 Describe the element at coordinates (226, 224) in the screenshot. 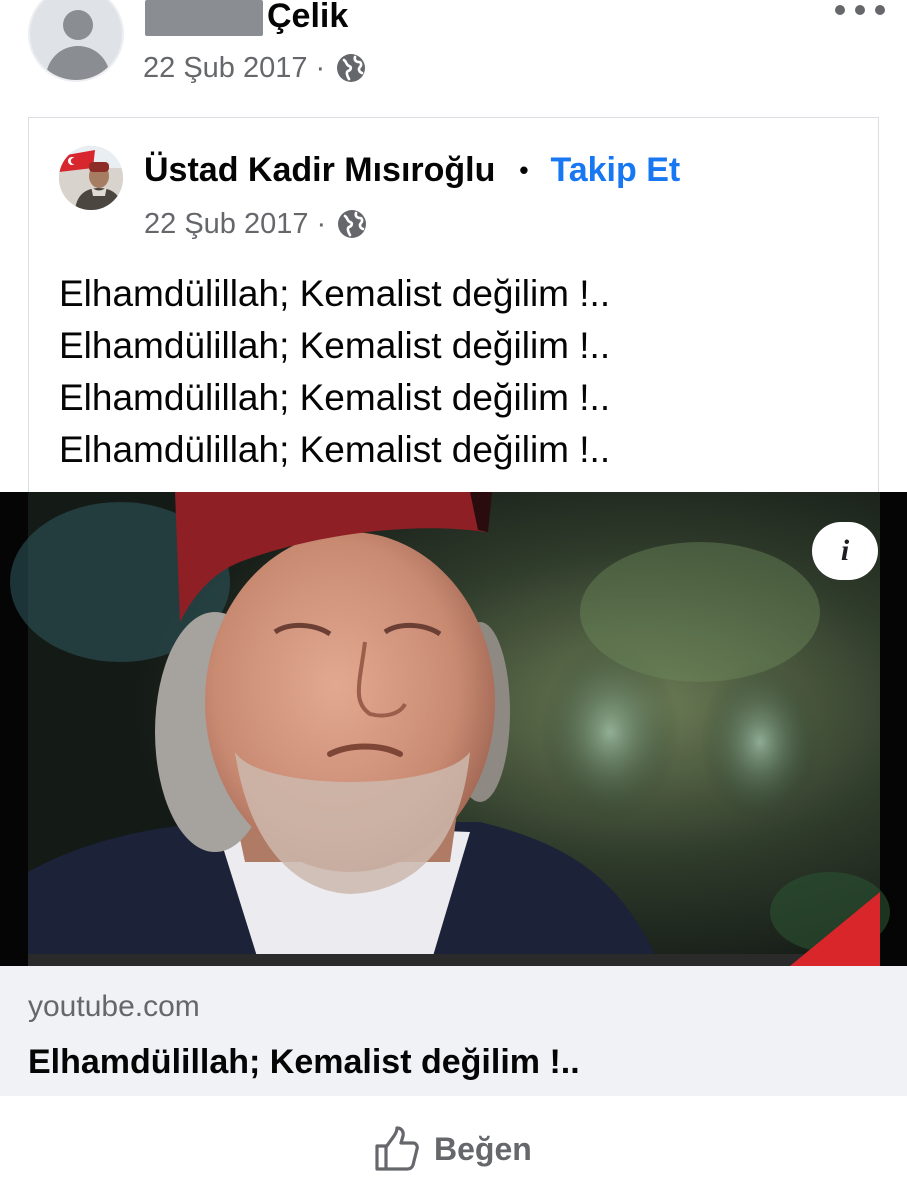

I see `shared-date: 22 Şub 2017` at that location.